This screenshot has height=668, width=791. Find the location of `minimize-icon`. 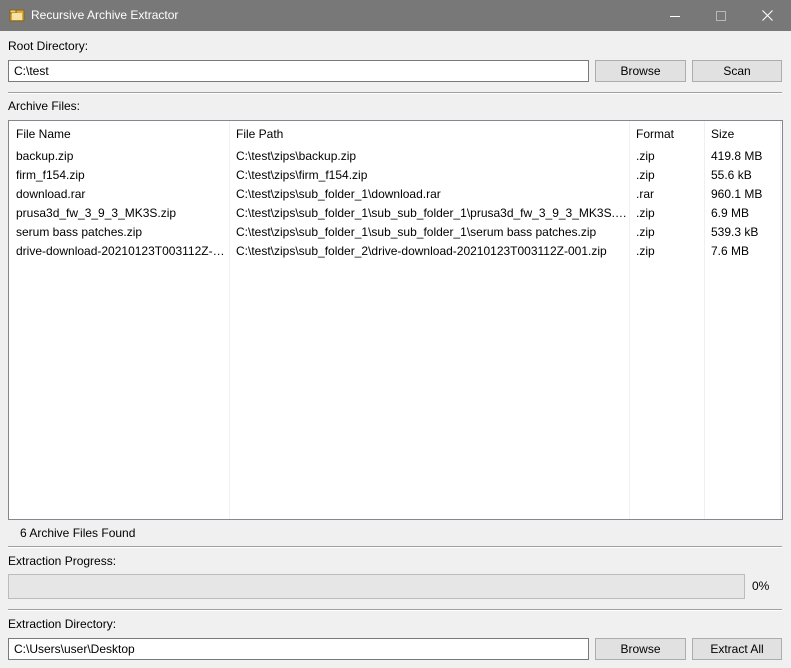

minimize-icon is located at coordinates (675, 16).